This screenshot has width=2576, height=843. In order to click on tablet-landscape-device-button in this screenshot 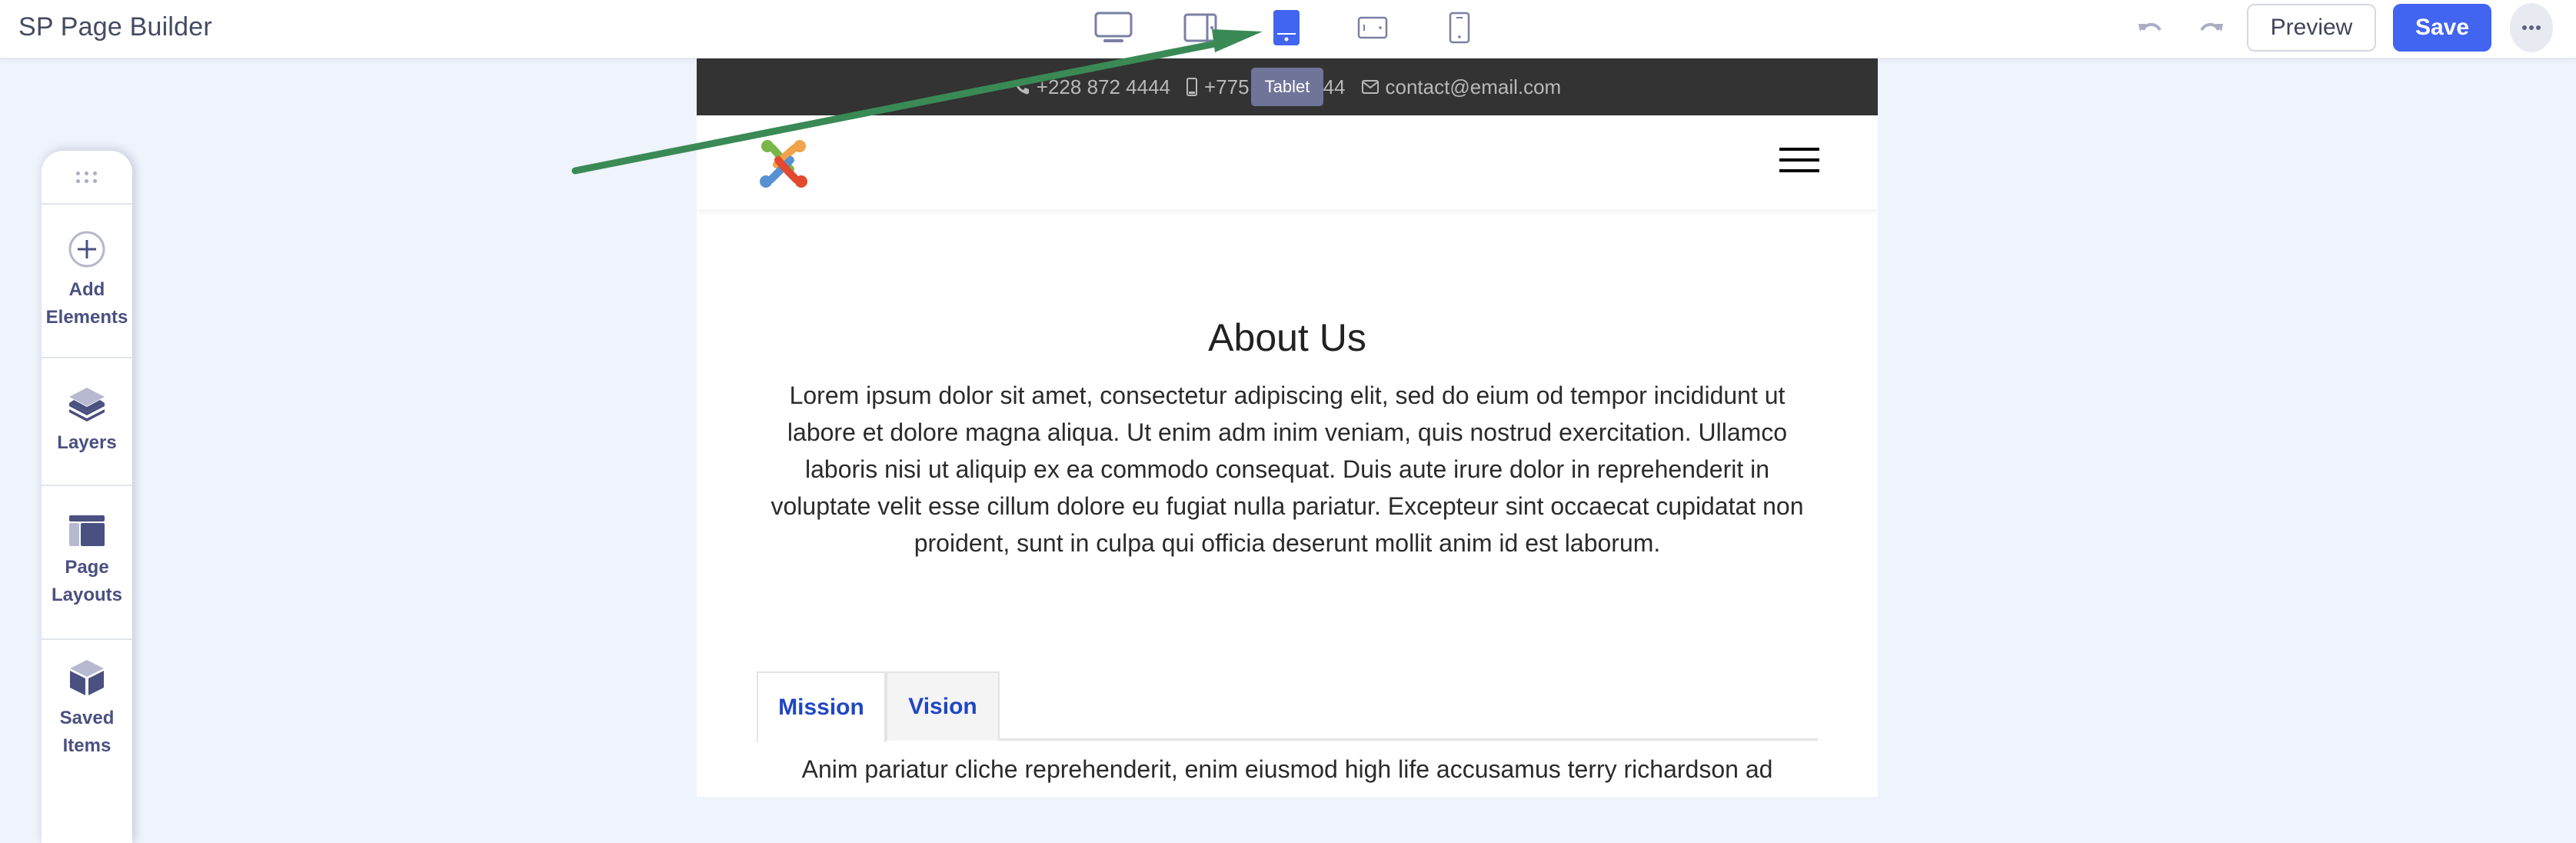, I will do `click(1372, 28)`.